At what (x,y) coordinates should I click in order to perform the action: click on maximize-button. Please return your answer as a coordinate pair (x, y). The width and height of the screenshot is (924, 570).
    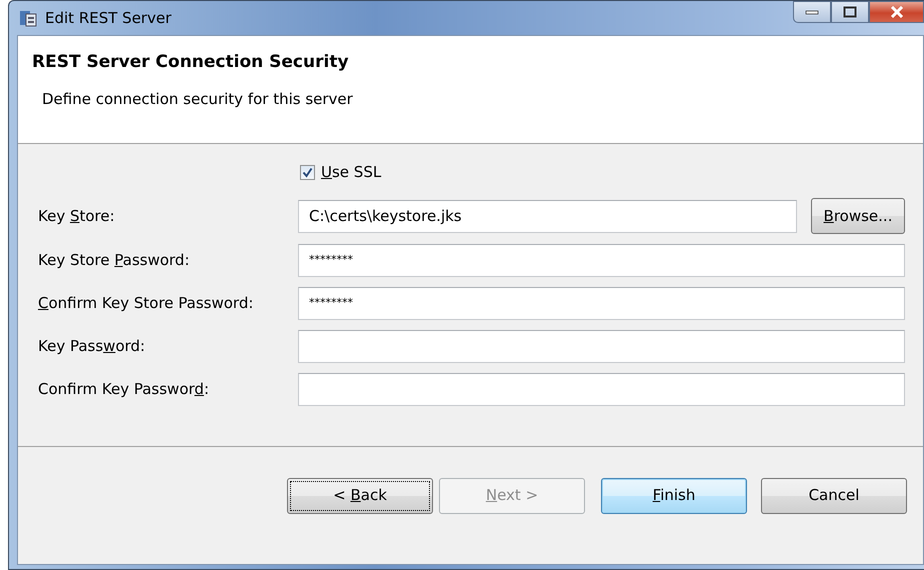
    Looking at the image, I should click on (850, 12).